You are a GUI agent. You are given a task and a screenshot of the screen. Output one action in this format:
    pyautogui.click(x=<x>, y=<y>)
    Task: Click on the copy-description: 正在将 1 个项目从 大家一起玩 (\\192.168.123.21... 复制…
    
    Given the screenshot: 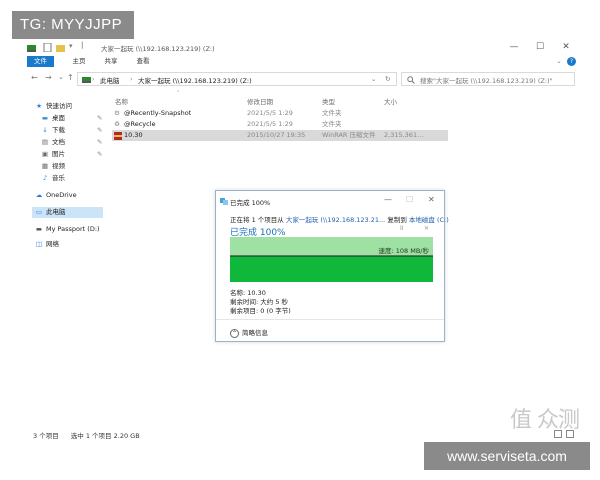 What is the action you would take?
    pyautogui.click(x=339, y=219)
    